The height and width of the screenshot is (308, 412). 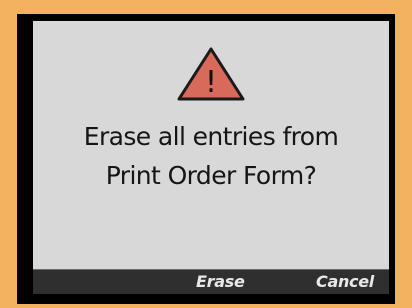 What do you see at coordinates (211, 136) in the screenshot?
I see `message-line-1: Erase all entries from` at bounding box center [211, 136].